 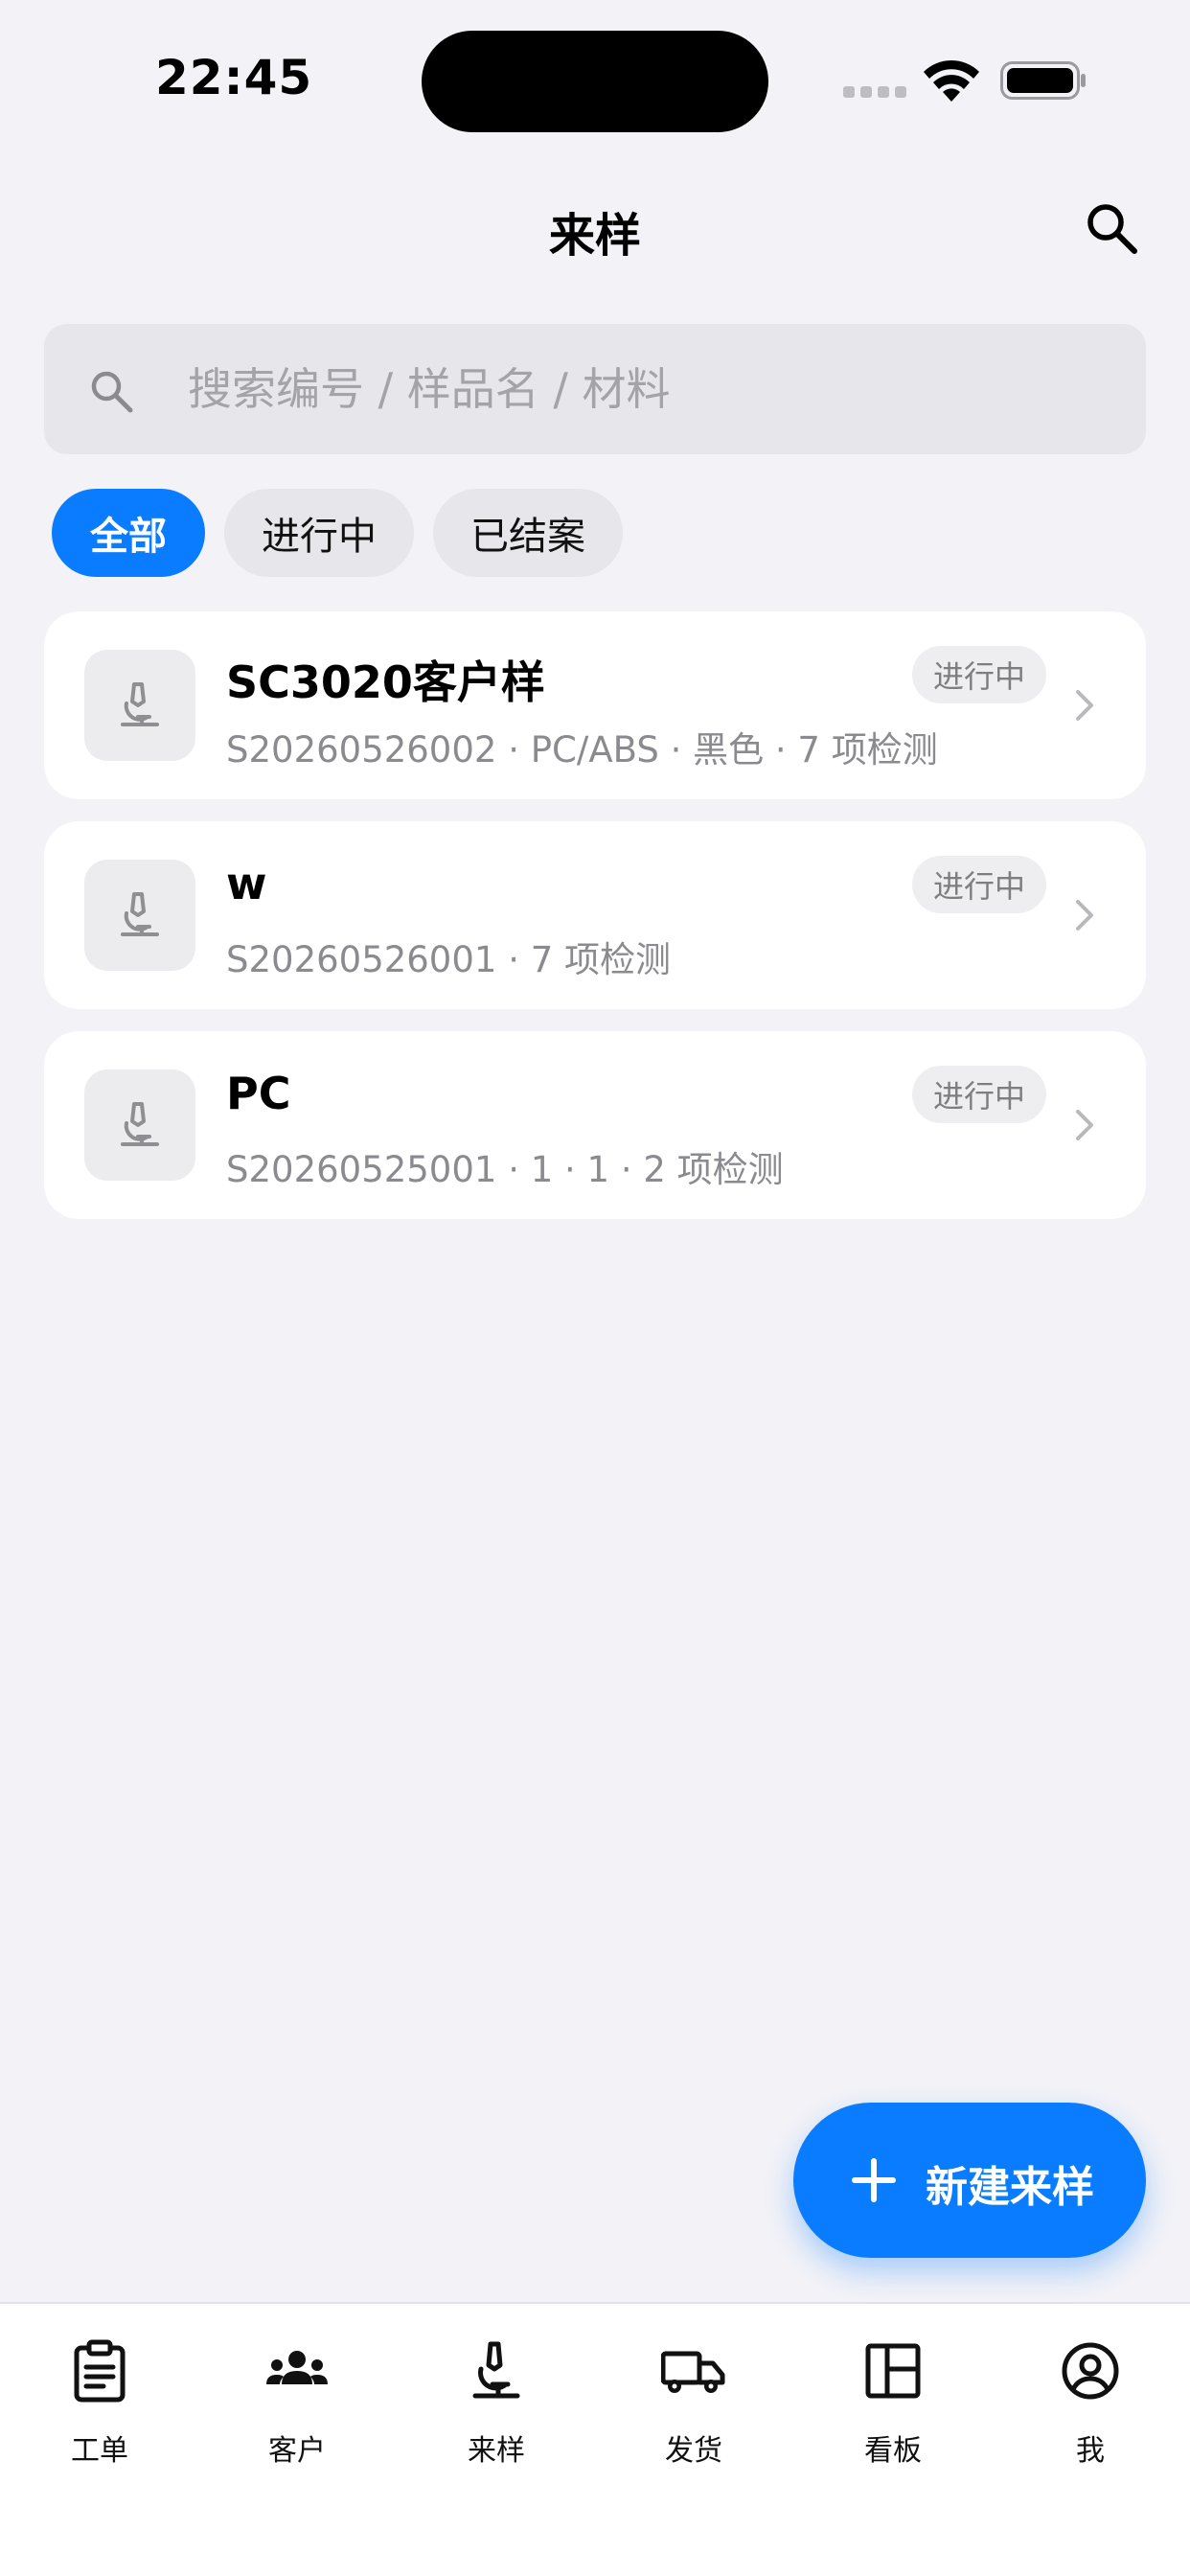 What do you see at coordinates (234, 77) in the screenshot?
I see `status-time: 22:45` at bounding box center [234, 77].